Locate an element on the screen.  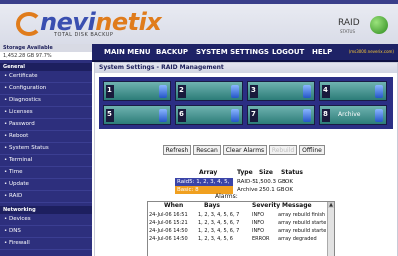
sidebar-item-licenses: • Licenses is located at coordinates (46, 113).